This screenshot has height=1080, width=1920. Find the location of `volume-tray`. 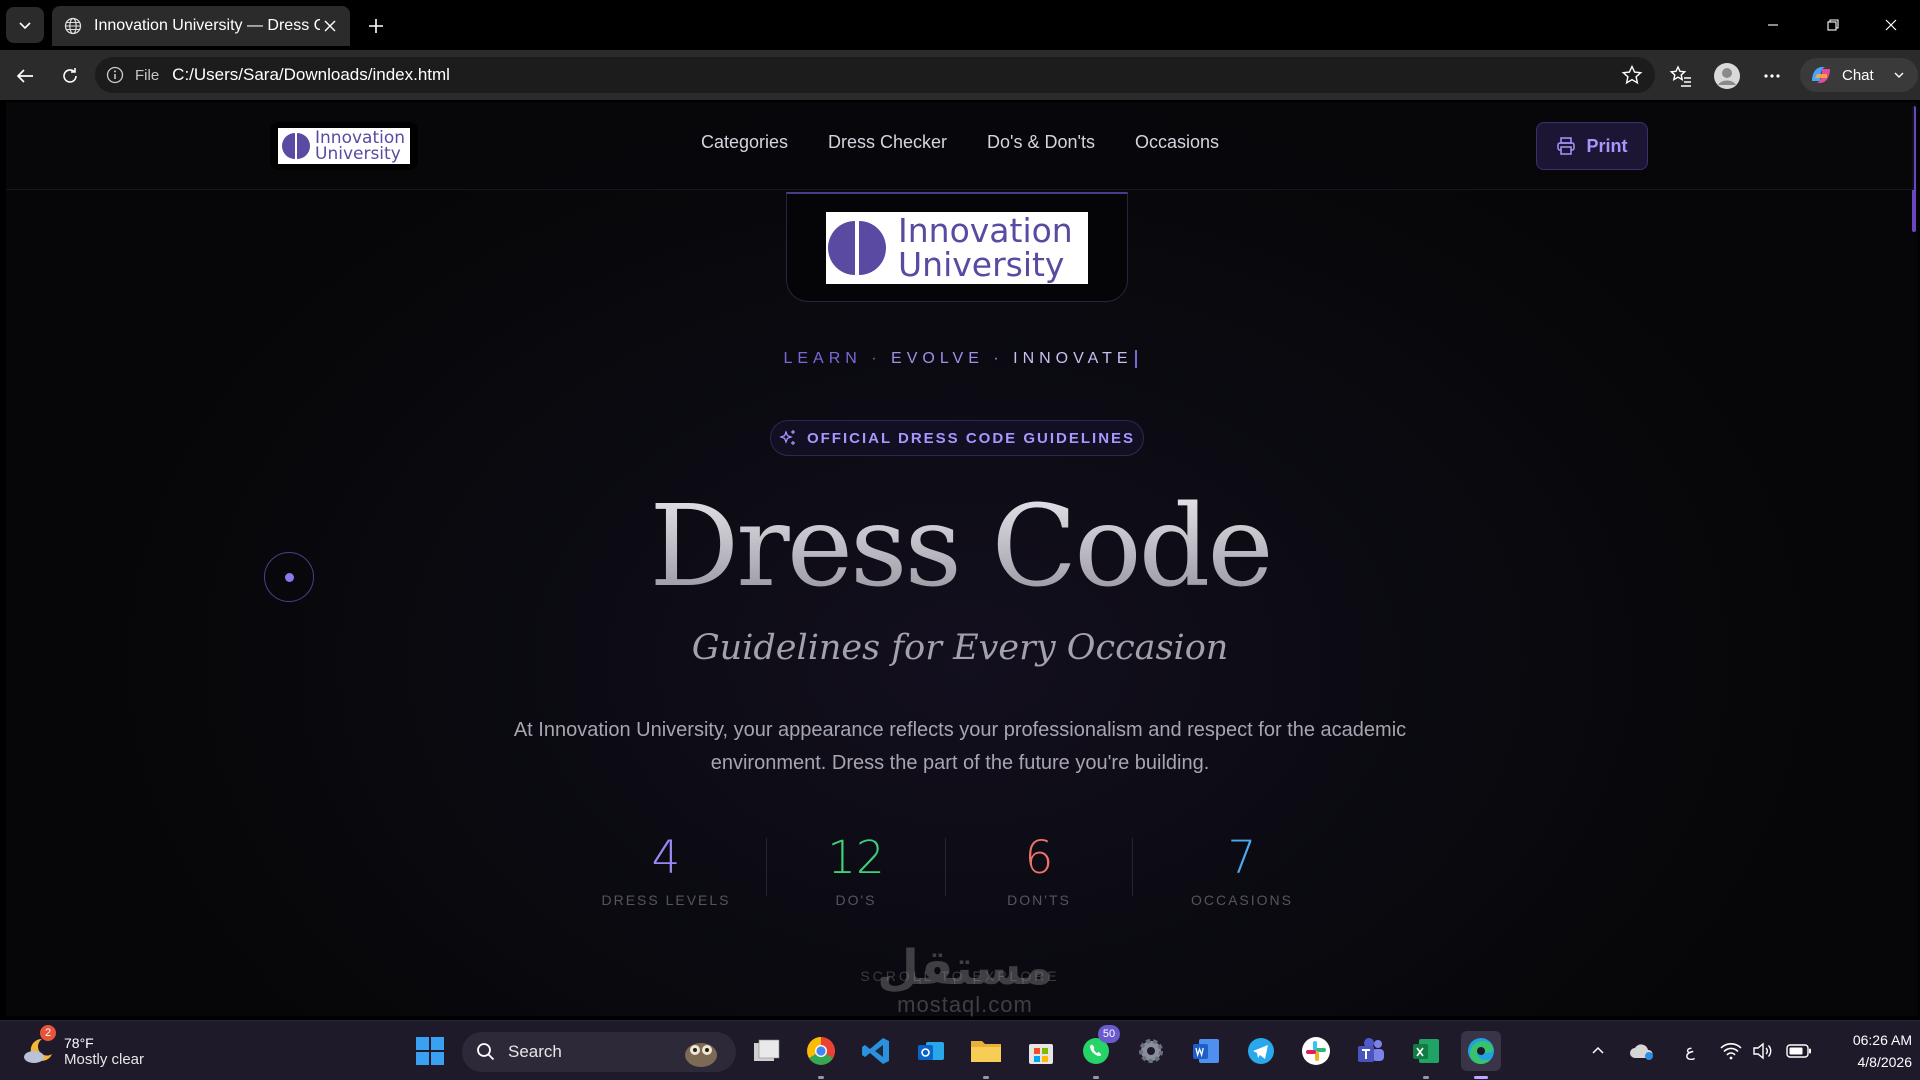

volume-tray is located at coordinates (1763, 1051).